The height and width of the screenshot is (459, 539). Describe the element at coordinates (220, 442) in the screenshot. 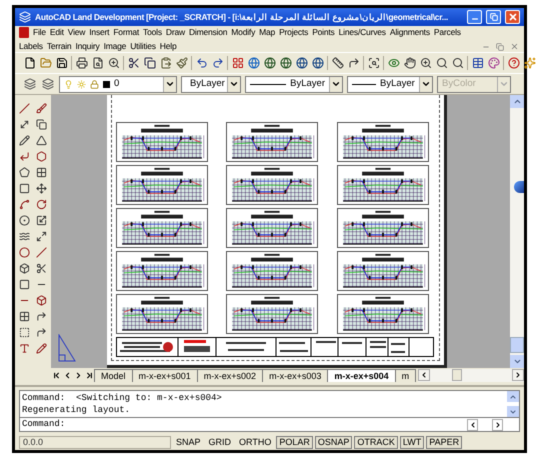

I see `status-toggle: GRID` at that location.